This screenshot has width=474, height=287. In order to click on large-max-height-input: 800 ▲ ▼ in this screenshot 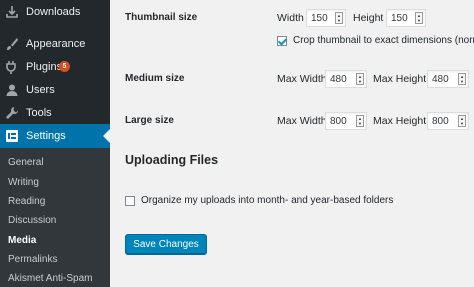, I will do `click(448, 121)`.